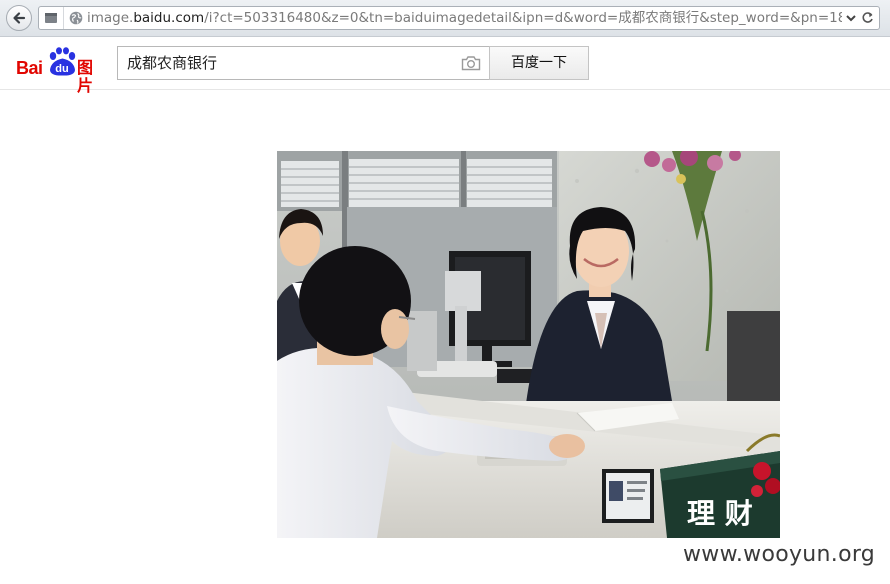 The height and width of the screenshot is (584, 890). I want to click on url-domain: baidu.com, so click(169, 18).